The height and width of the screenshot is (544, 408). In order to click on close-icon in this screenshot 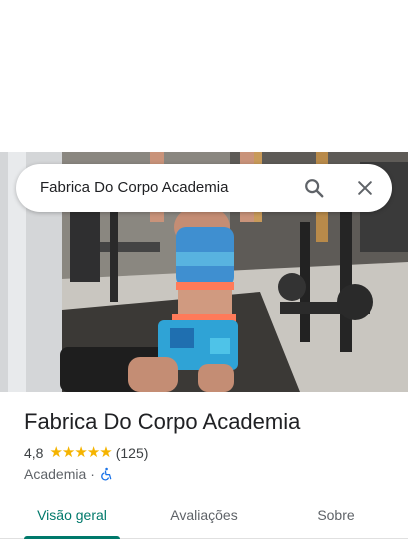, I will do `click(365, 188)`.